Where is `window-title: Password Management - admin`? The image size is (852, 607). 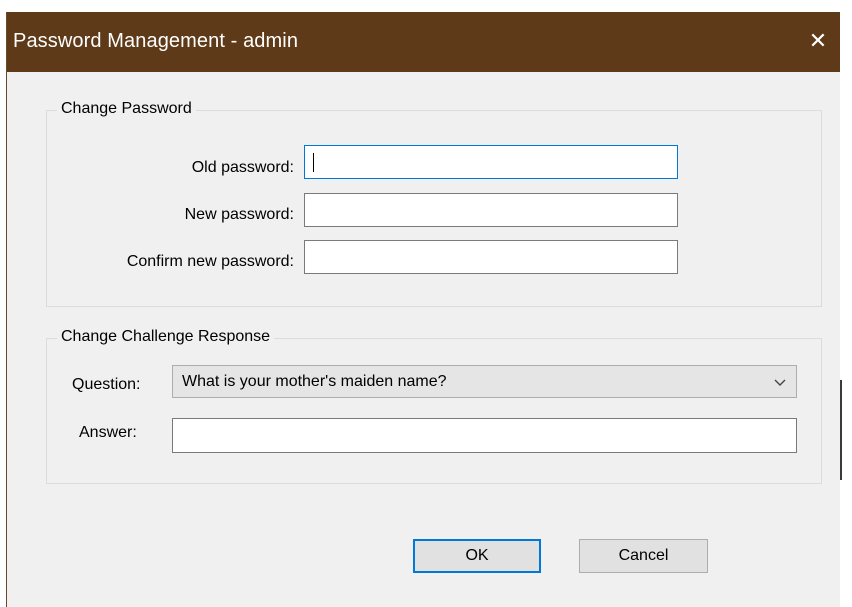
window-title: Password Management - admin is located at coordinates (156, 41).